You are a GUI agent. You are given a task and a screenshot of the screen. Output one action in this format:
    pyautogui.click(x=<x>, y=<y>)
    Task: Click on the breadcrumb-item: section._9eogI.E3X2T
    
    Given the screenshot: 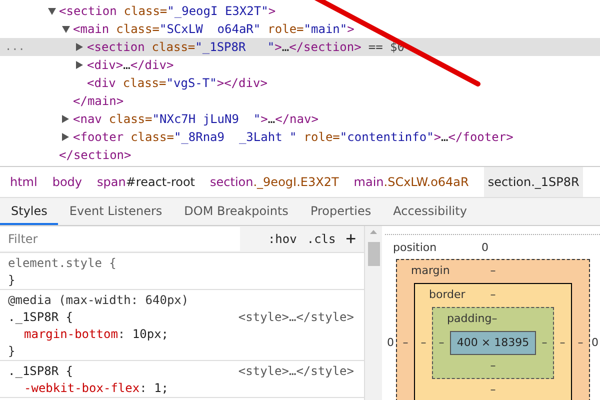 What is the action you would take?
    pyautogui.click(x=274, y=182)
    